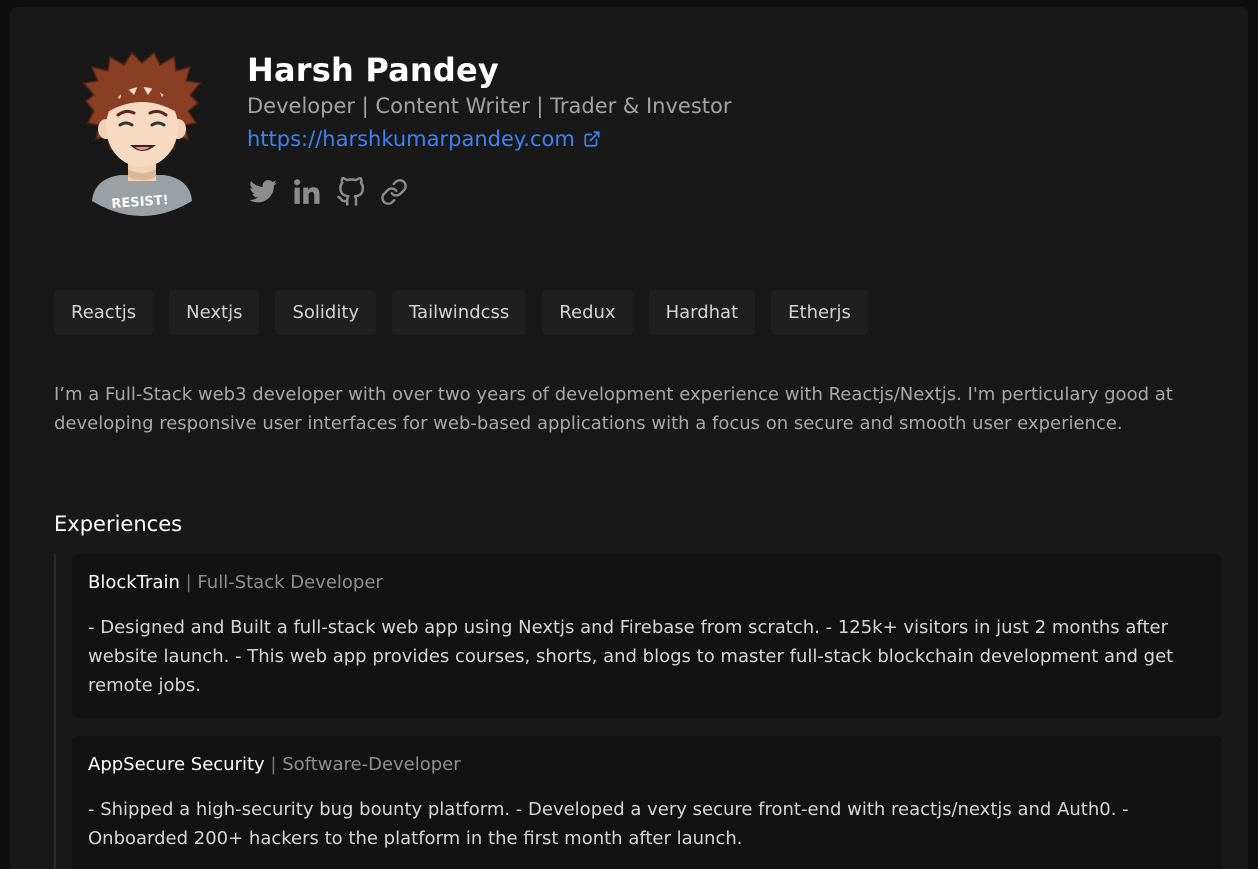  What do you see at coordinates (214, 312) in the screenshot?
I see `skill-tag: Nextjs` at bounding box center [214, 312].